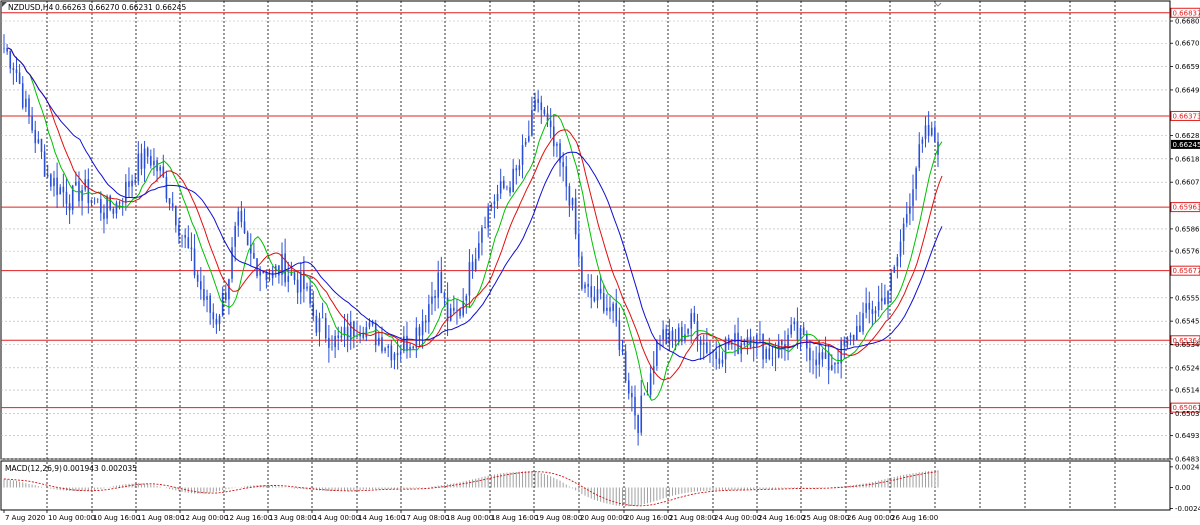 The height and width of the screenshot is (525, 1200). What do you see at coordinates (1187, 460) in the screenshot?
I see `price-tick-label: 0.64830` at bounding box center [1187, 460].